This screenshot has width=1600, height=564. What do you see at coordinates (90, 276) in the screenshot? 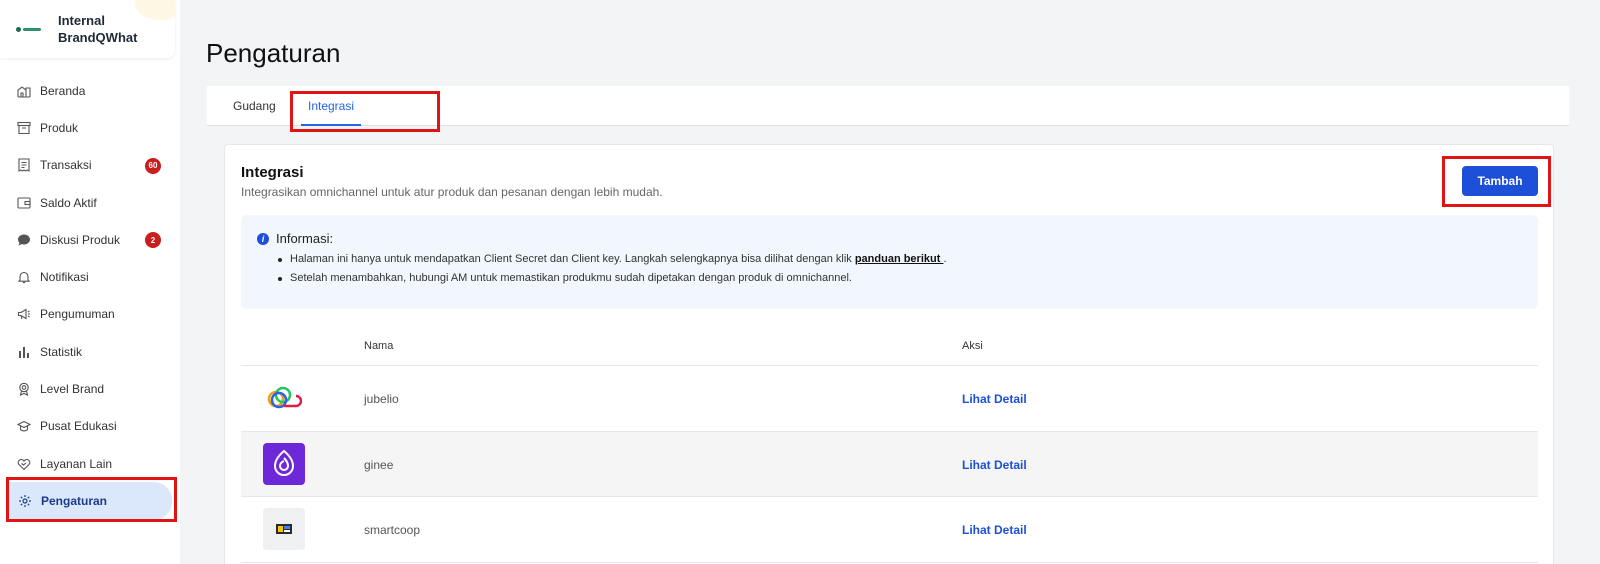
I see `sidebar-item-notifikasi: Notifikasi` at bounding box center [90, 276].